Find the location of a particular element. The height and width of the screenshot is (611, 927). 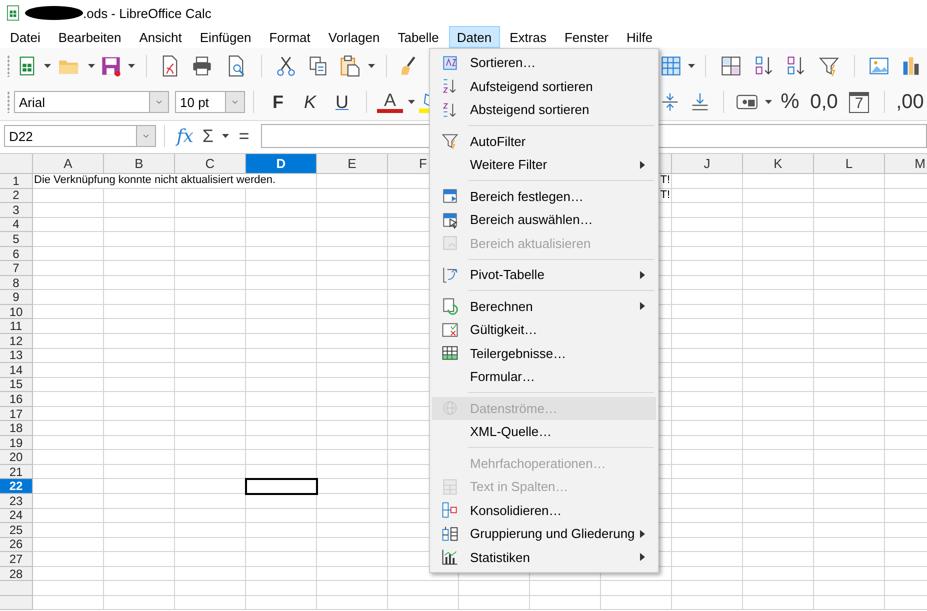

row-header: 21 is located at coordinates (16, 472).